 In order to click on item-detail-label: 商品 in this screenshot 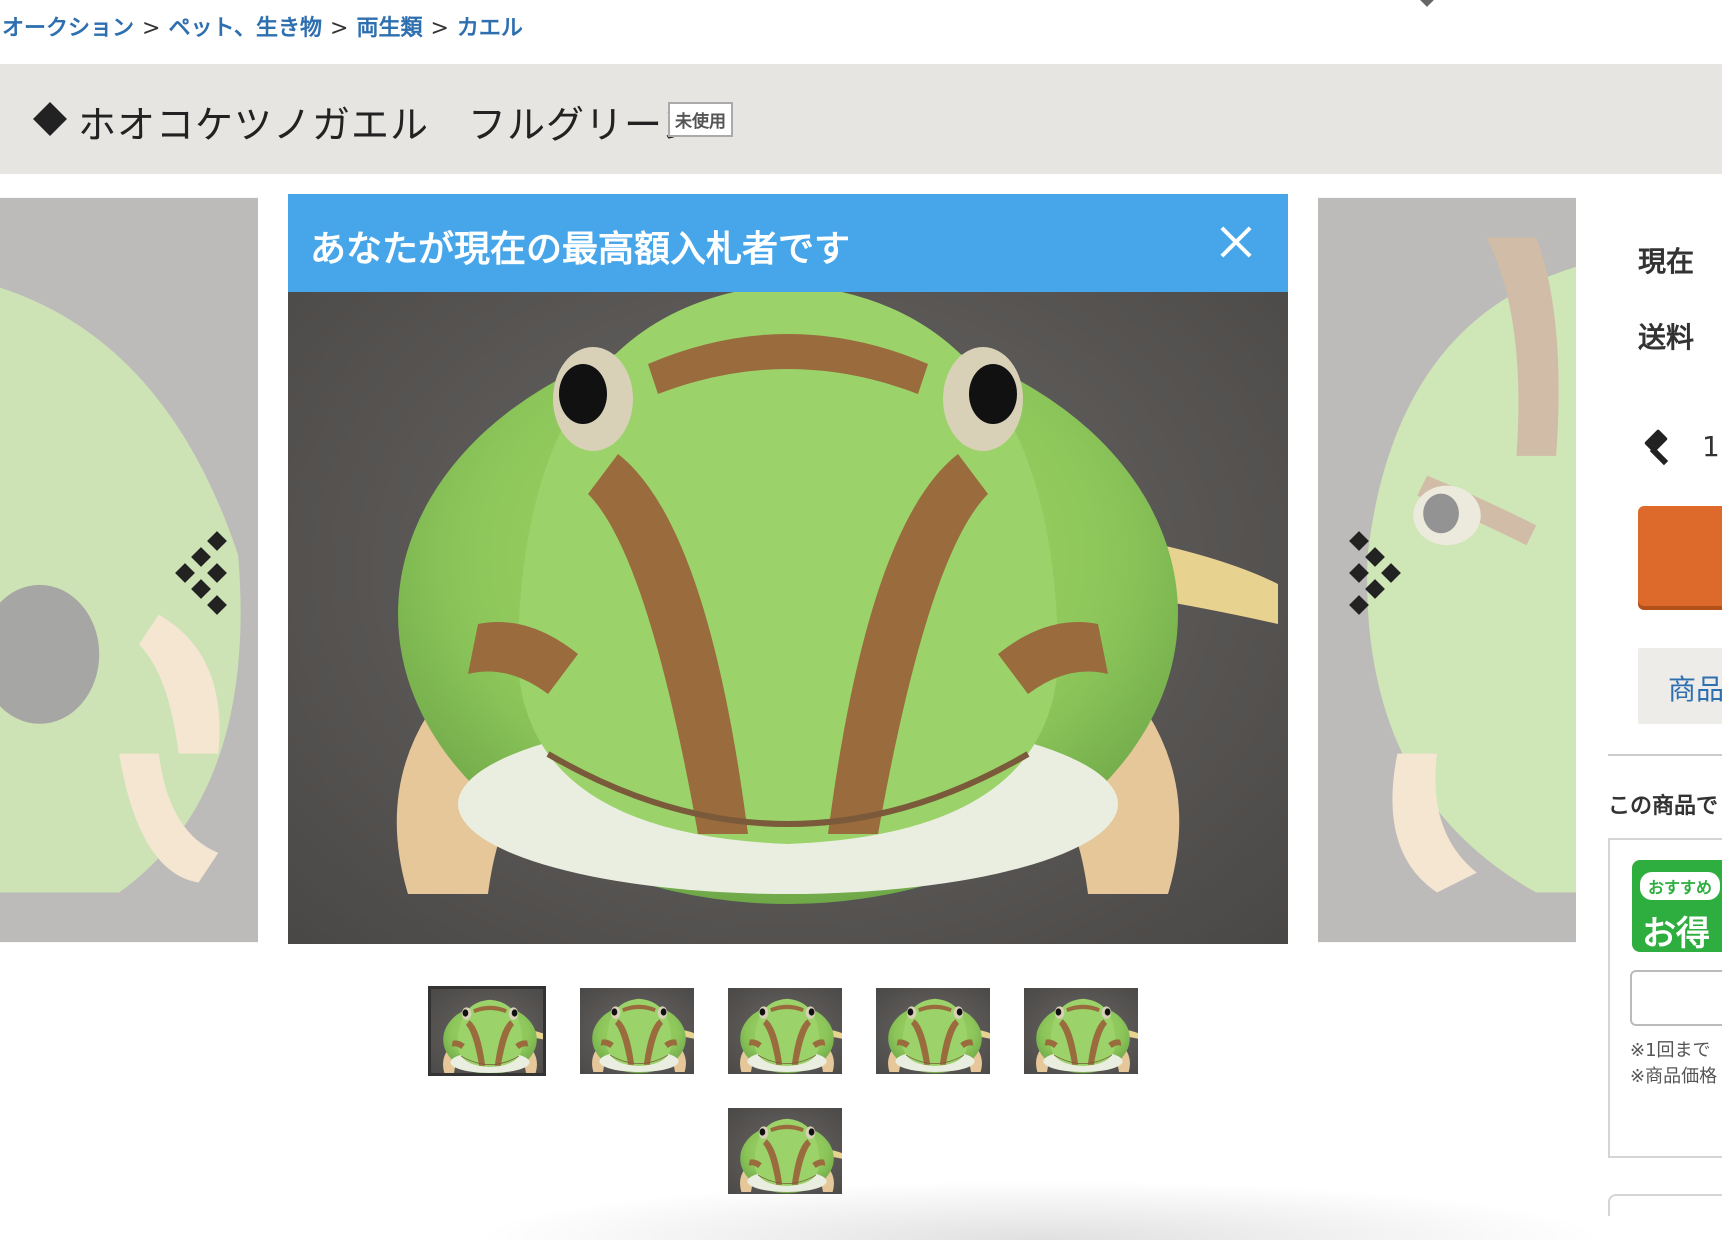, I will do `click(1695, 689)`.